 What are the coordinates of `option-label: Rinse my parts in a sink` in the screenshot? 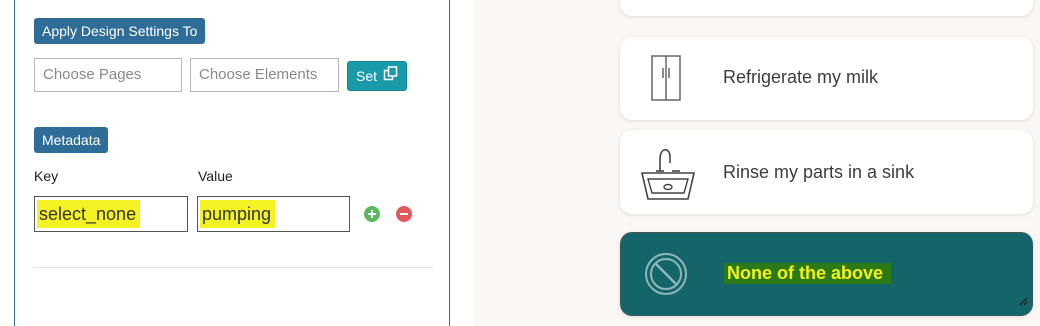 It's located at (819, 172).